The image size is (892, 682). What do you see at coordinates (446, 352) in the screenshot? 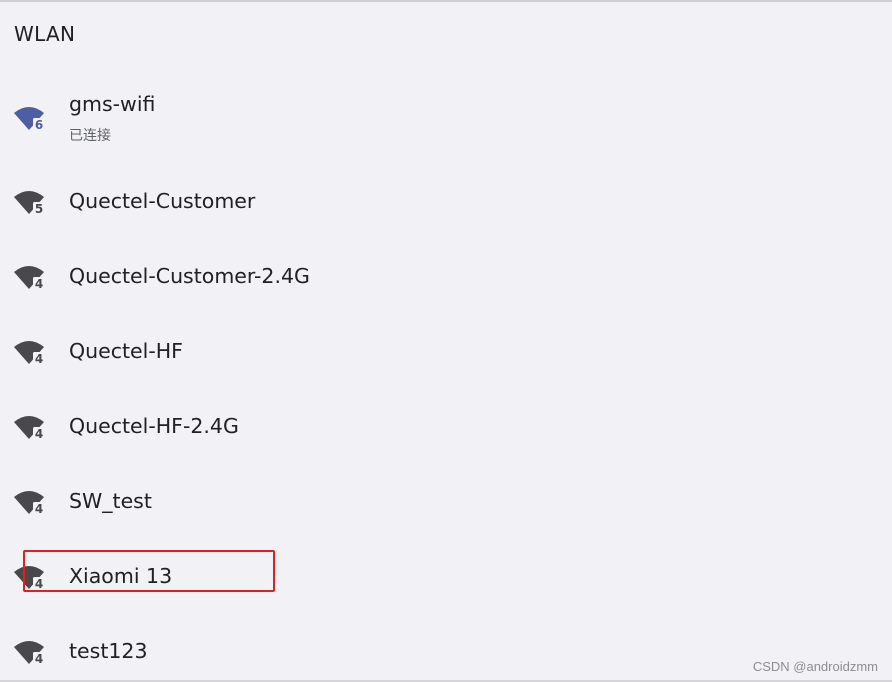
I see `network-item-quectel-hf: 4 Quectel-HF` at bounding box center [446, 352].